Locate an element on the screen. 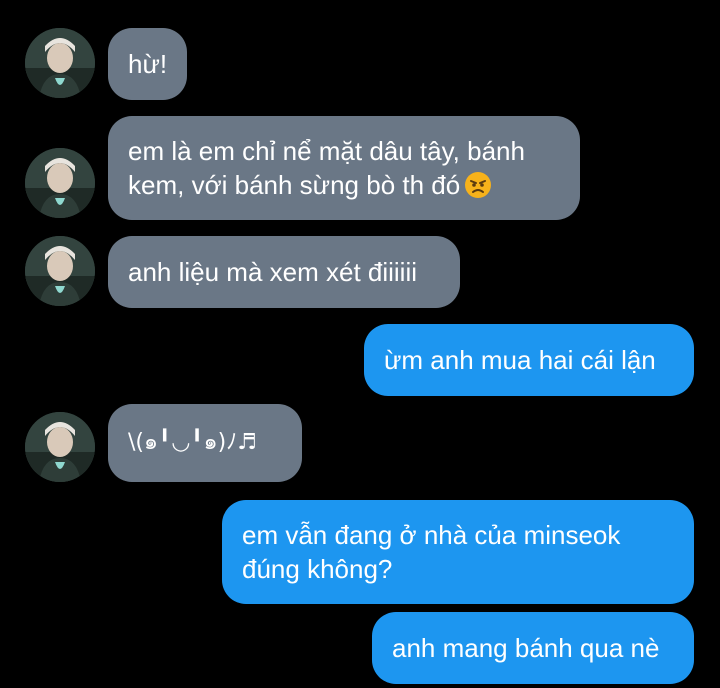  message-text: hừ! is located at coordinates (148, 64).